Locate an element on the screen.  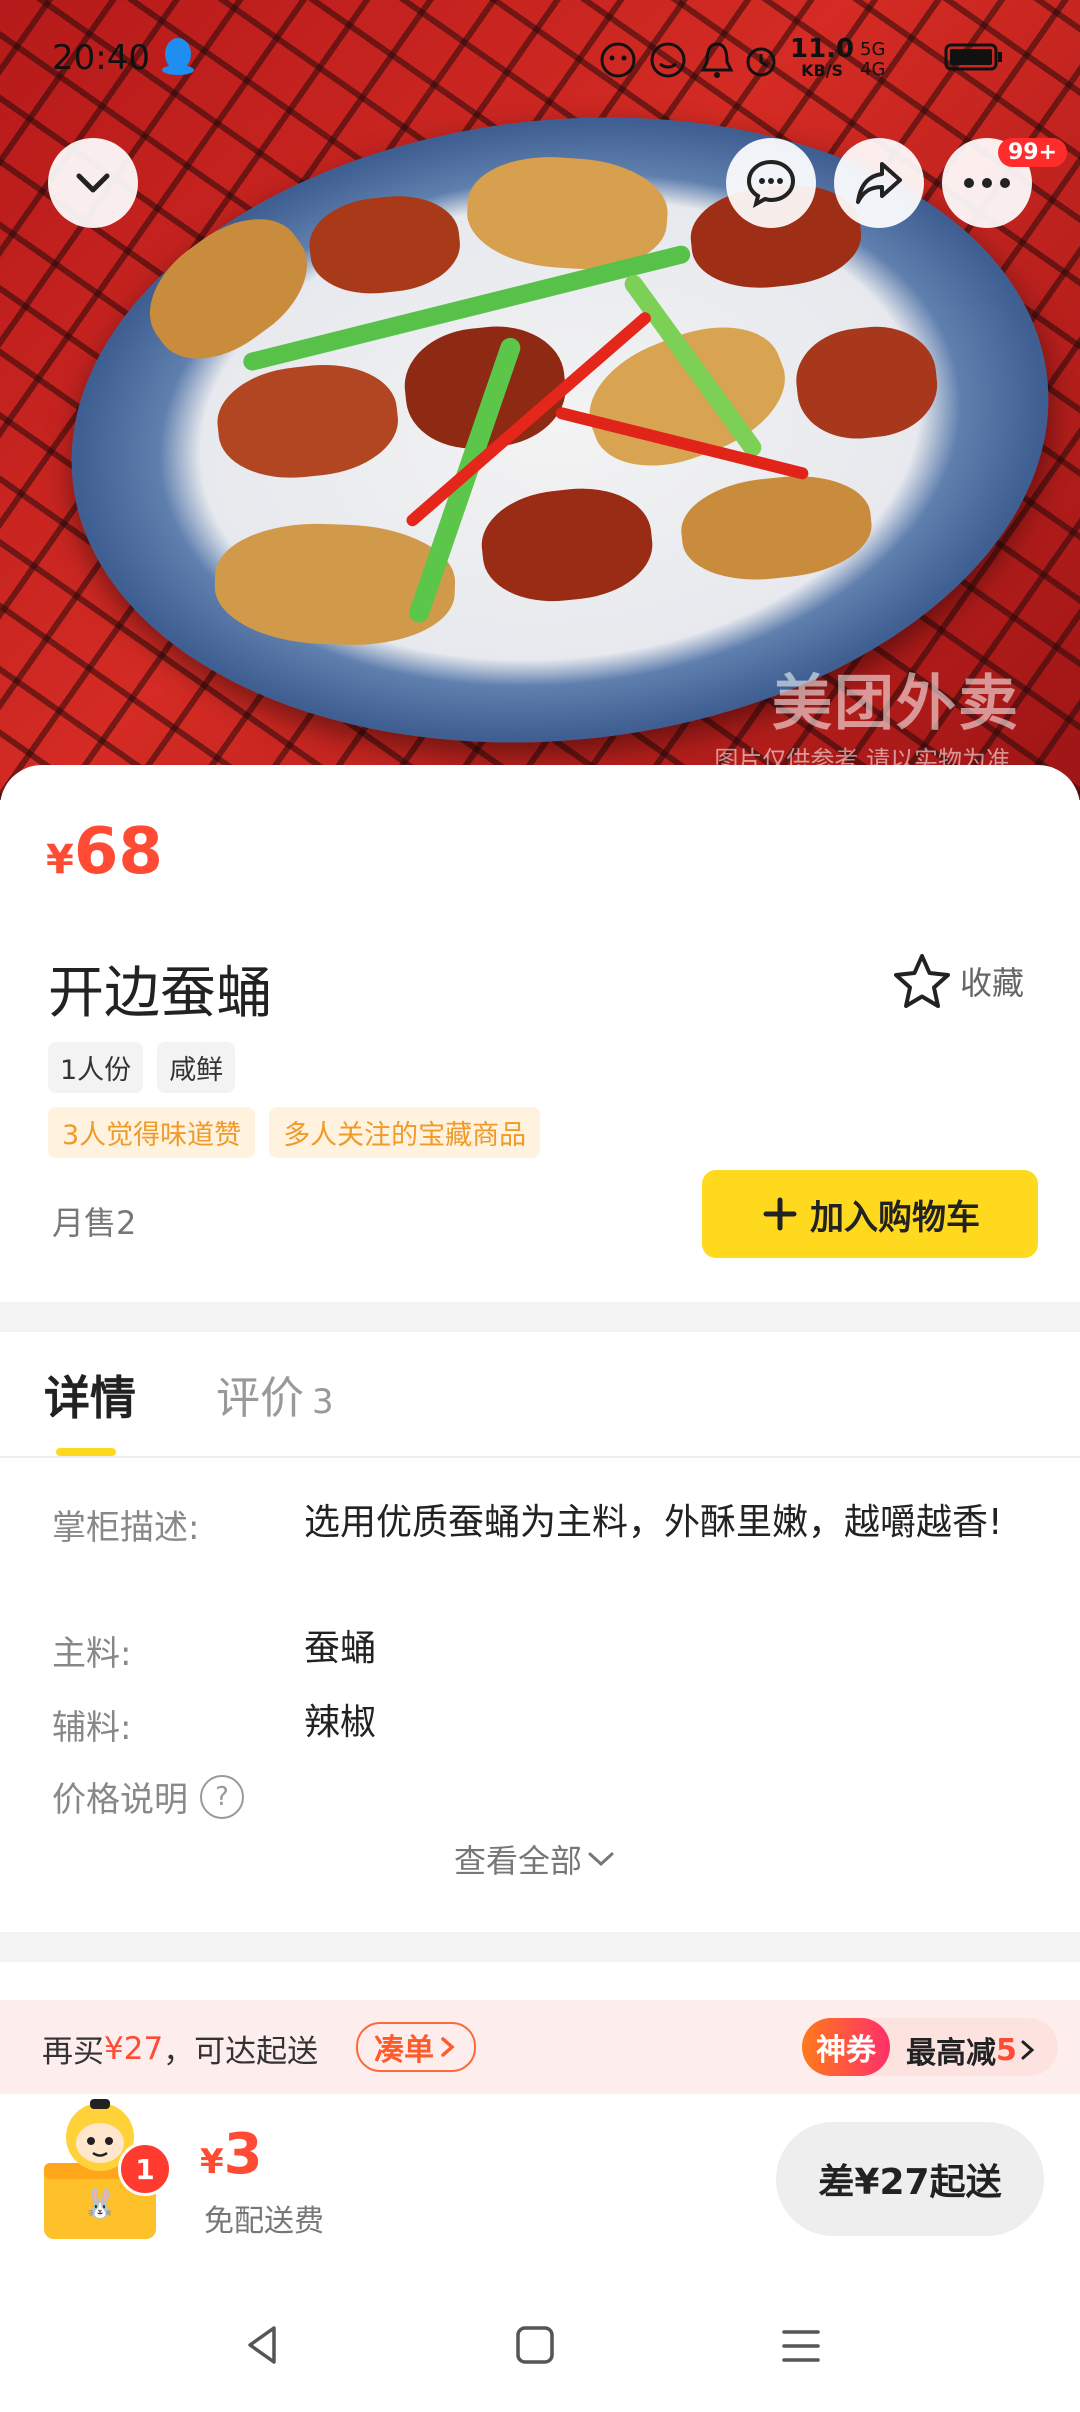
alarm-icon is located at coordinates (761, 60).